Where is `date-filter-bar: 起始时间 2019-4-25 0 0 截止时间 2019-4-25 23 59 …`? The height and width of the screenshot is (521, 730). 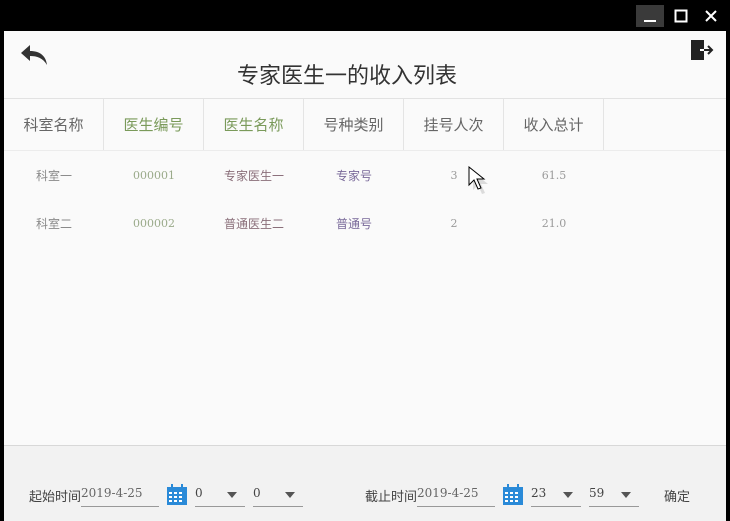 date-filter-bar: 起始时间 2019-4-25 0 0 截止时间 2019-4-25 23 59 … is located at coordinates (365, 483).